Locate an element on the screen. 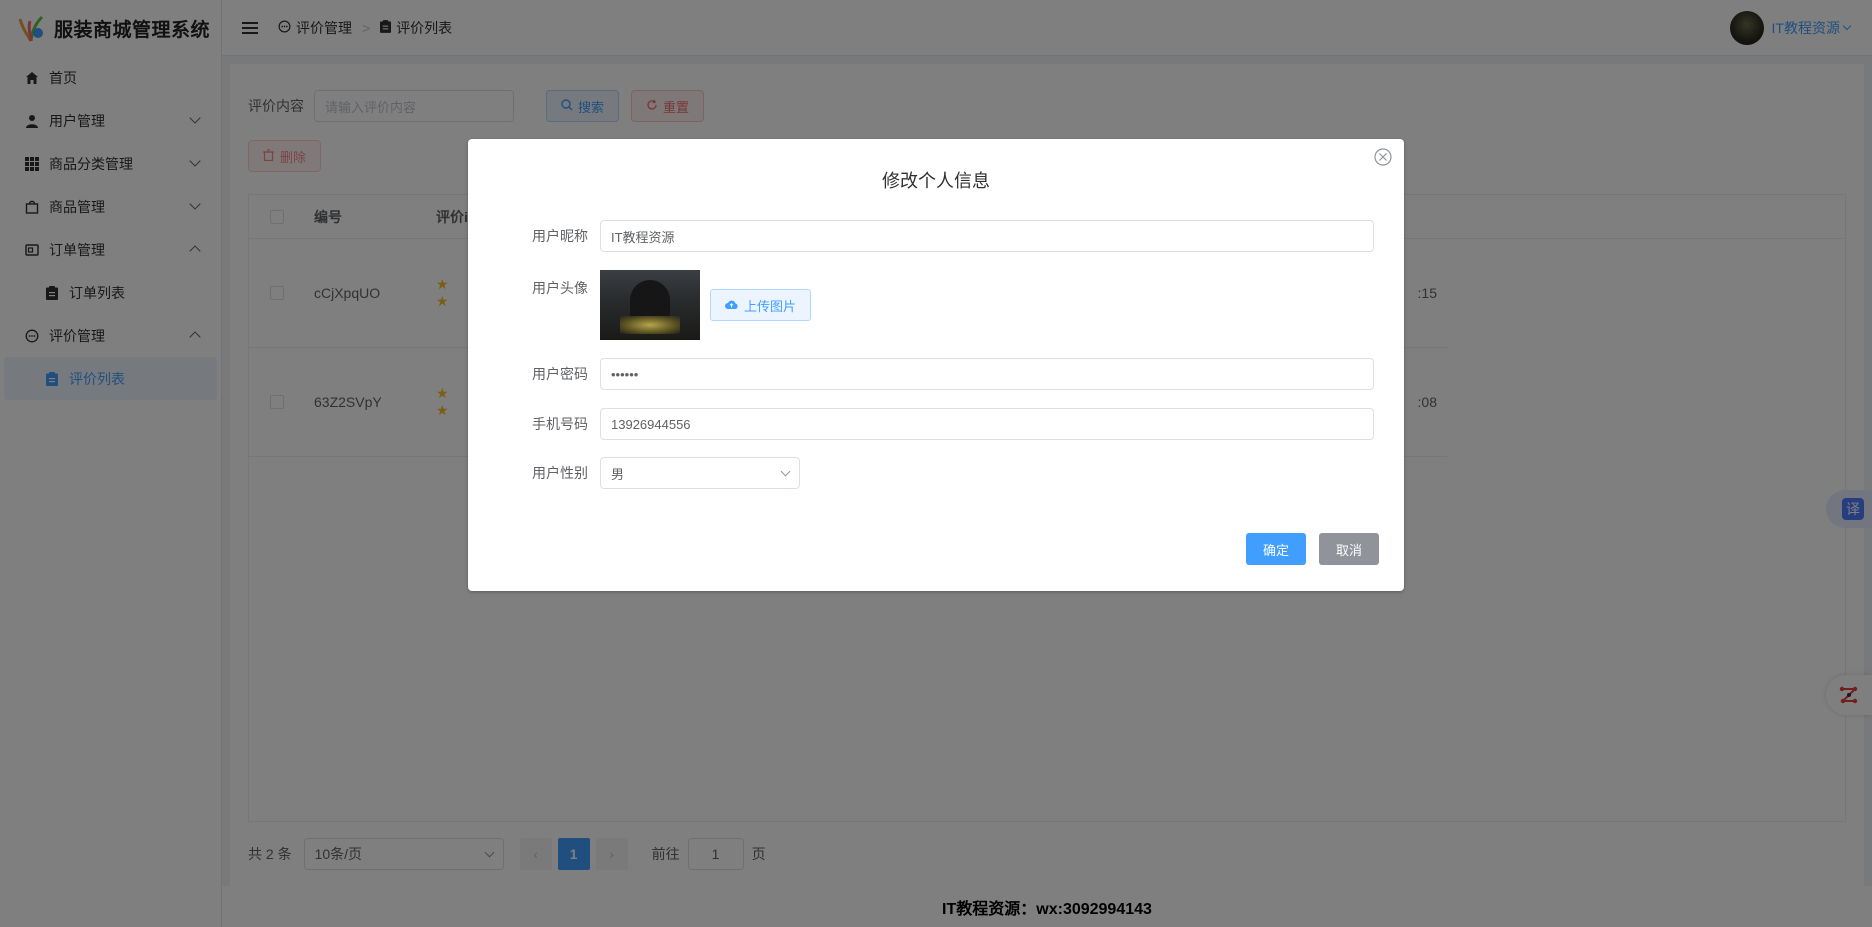  cloud-upload-icon is located at coordinates (731, 305).